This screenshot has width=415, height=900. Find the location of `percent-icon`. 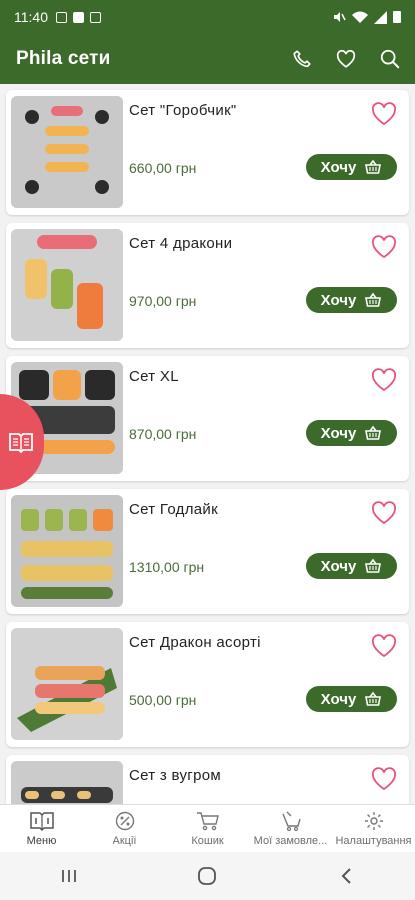

percent-icon is located at coordinates (125, 821).